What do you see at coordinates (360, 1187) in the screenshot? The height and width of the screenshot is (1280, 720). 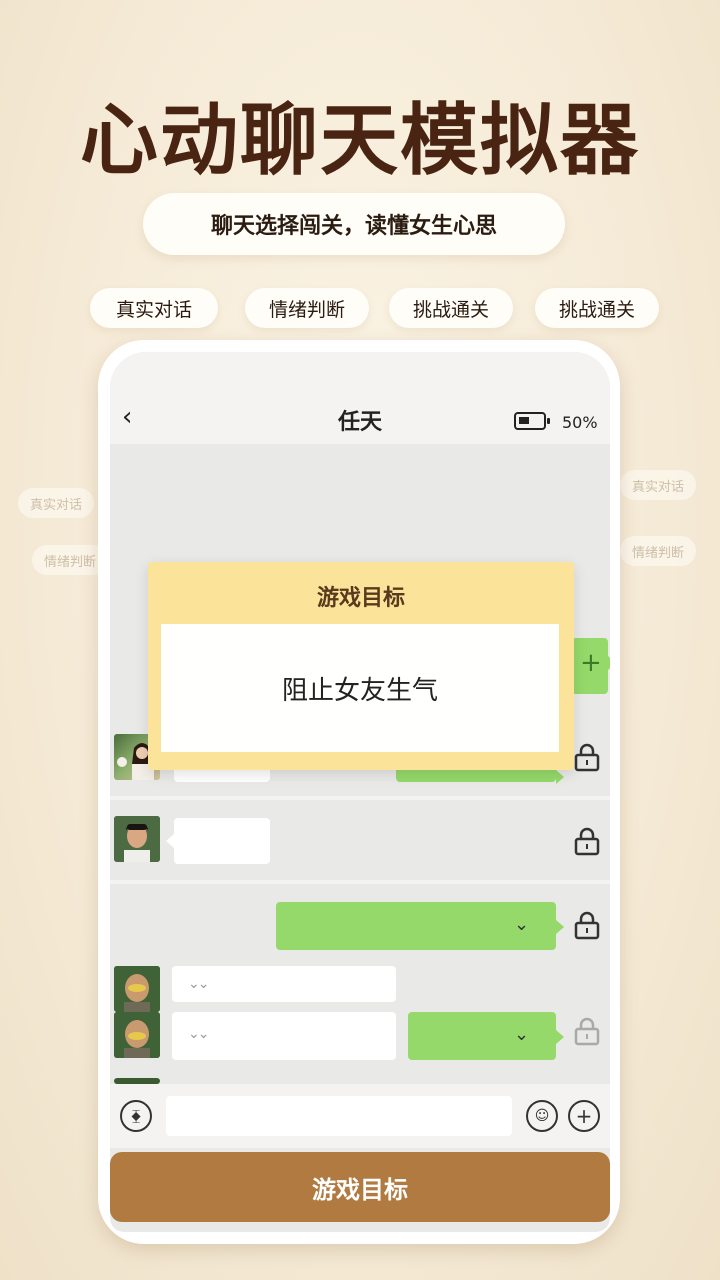 I see `game-goal-button: 游戏目标` at bounding box center [360, 1187].